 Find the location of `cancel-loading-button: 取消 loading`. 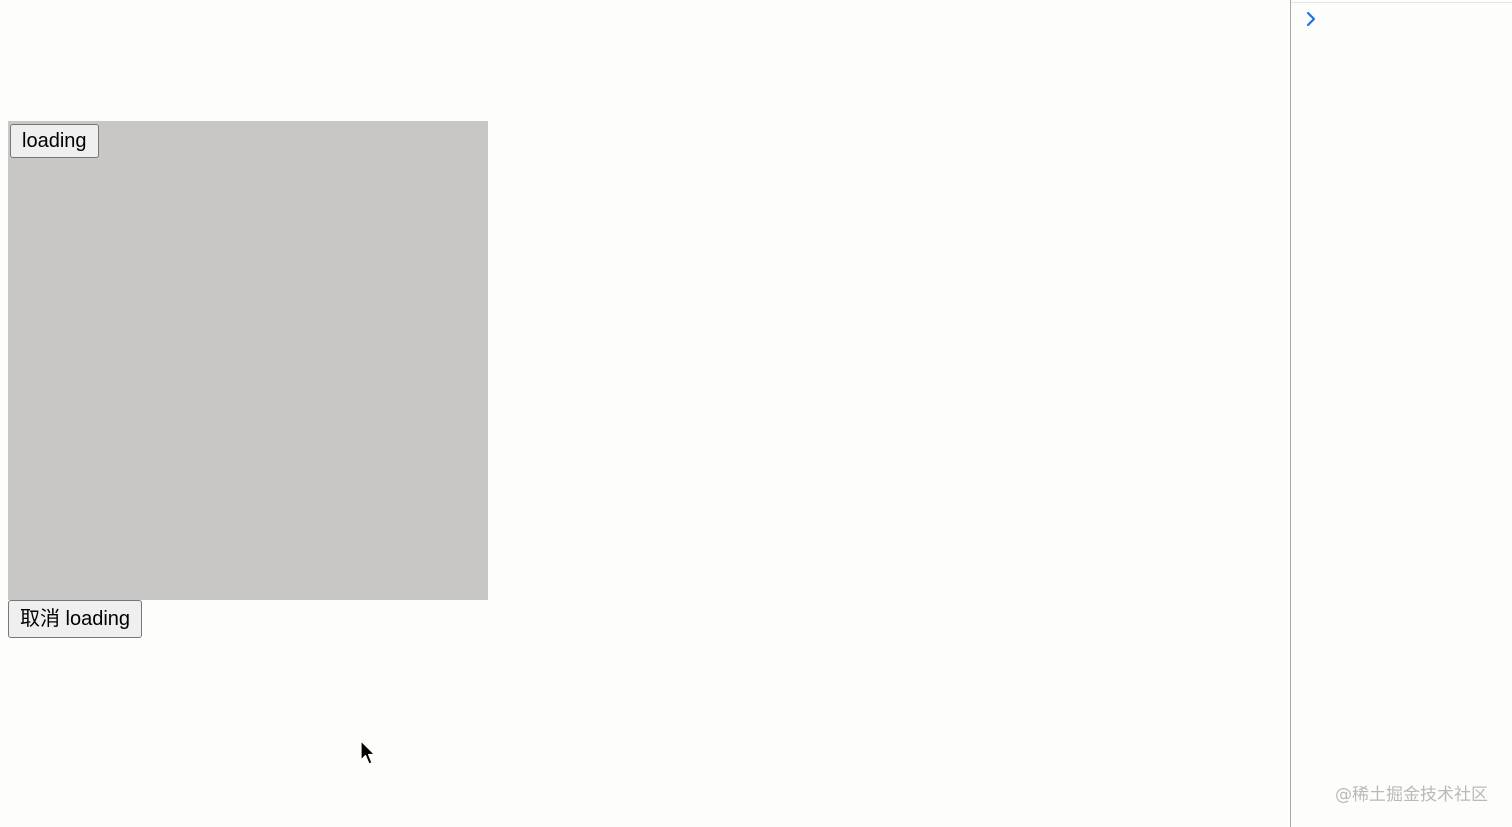

cancel-loading-button: 取消 loading is located at coordinates (75, 619).